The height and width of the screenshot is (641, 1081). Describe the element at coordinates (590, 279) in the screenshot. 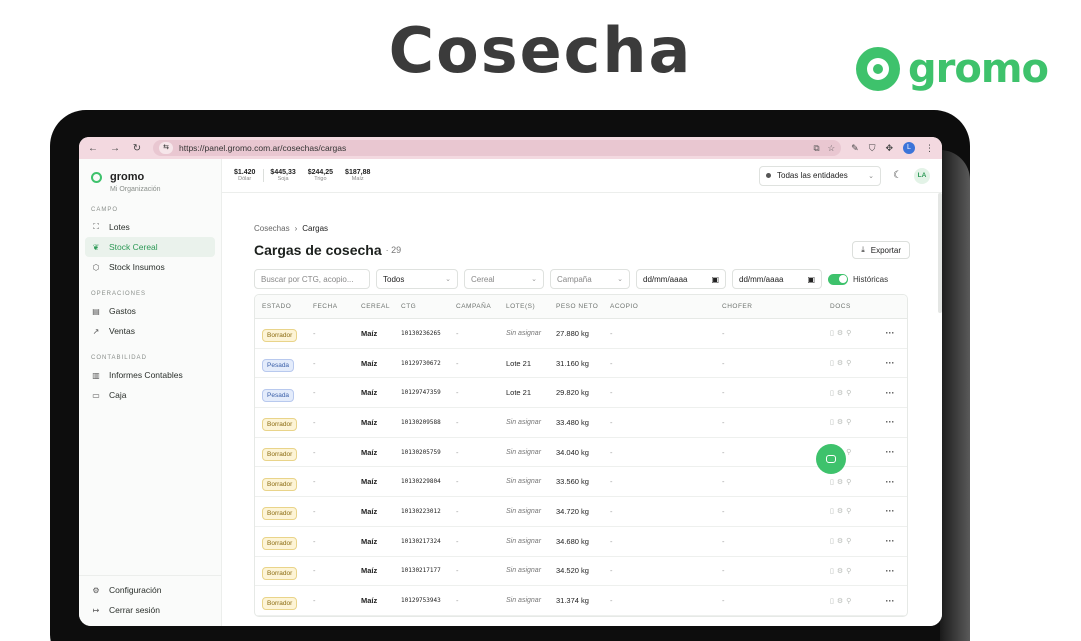

I see `campana-select: Campaña ⌄` at that location.